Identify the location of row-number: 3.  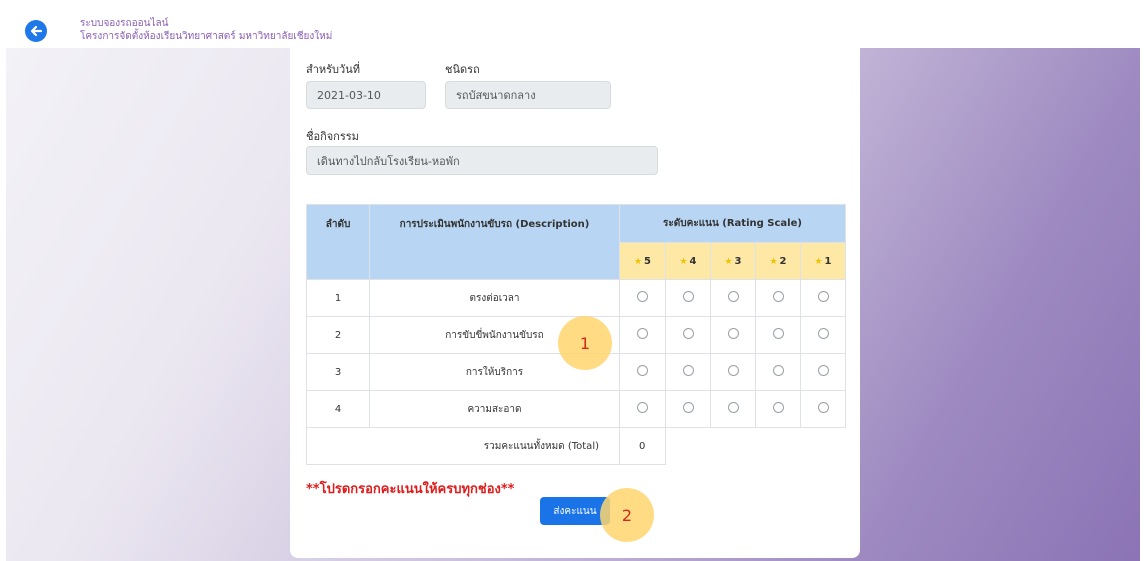
(338, 372).